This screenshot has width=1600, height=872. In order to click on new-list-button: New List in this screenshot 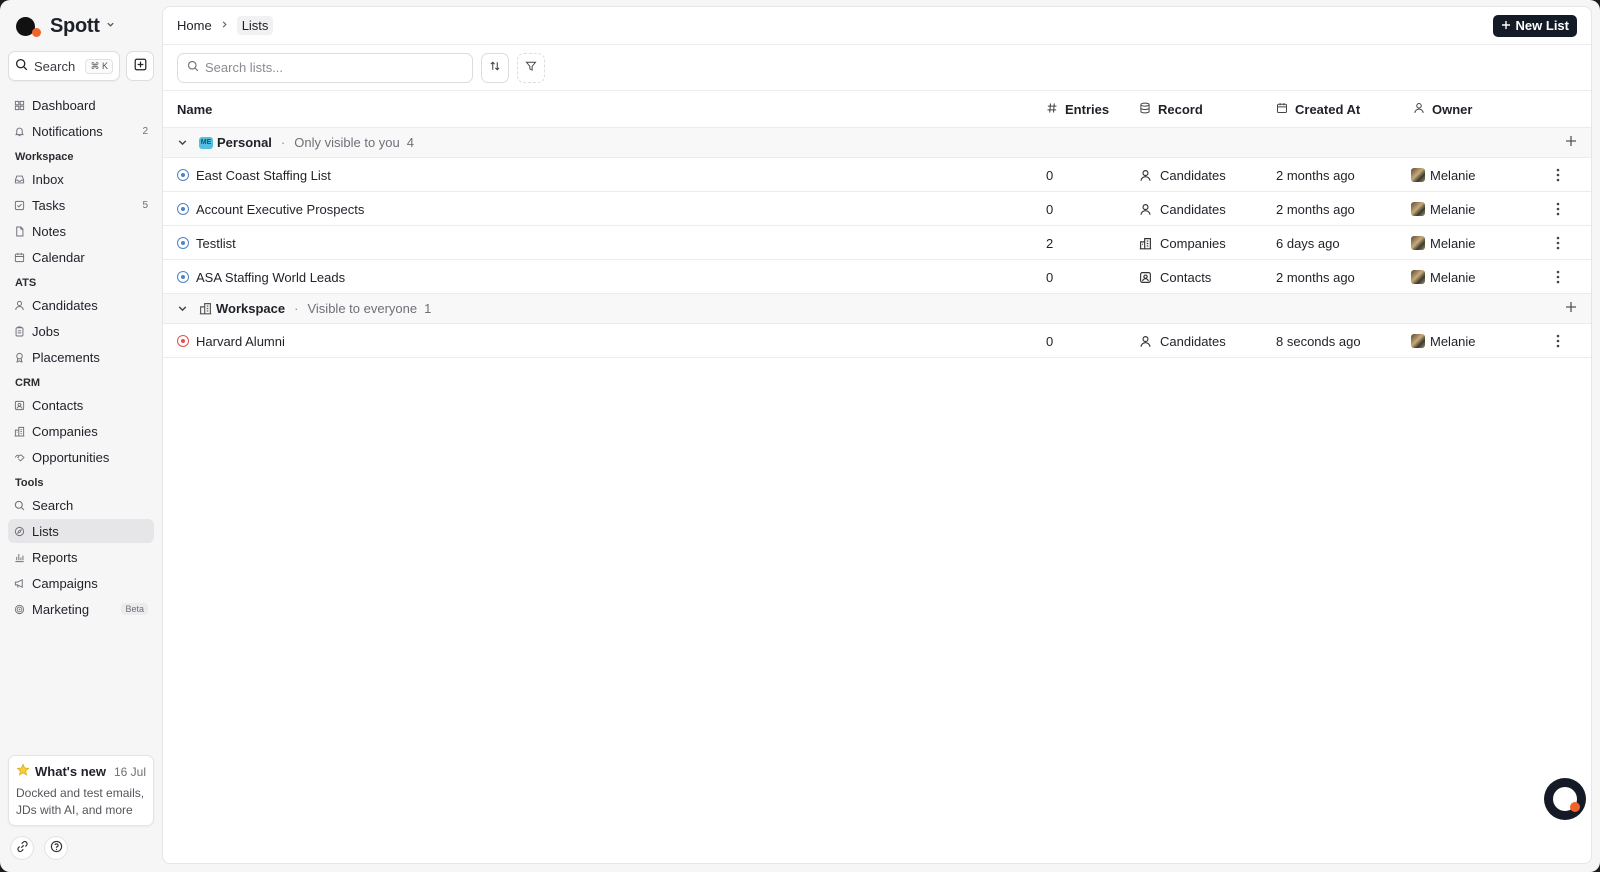, I will do `click(1534, 25)`.